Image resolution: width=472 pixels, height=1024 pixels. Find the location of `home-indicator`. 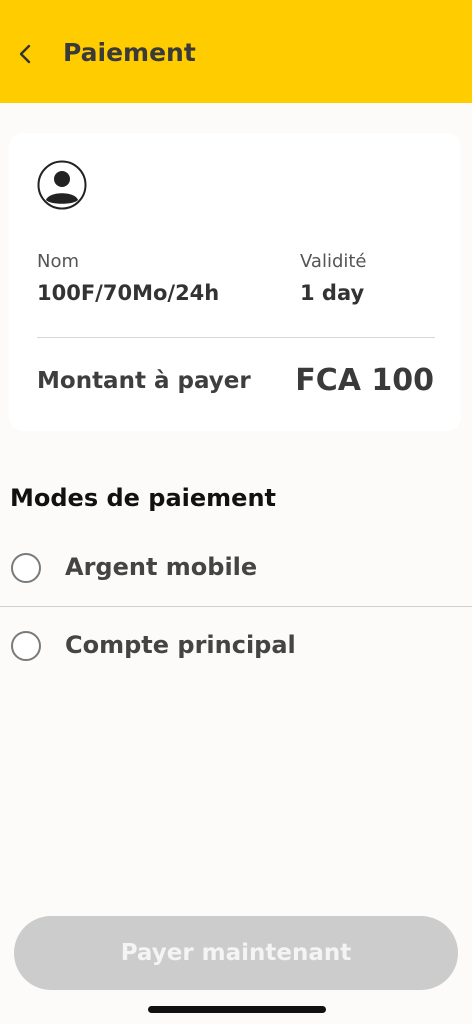

home-indicator is located at coordinates (237, 1009).